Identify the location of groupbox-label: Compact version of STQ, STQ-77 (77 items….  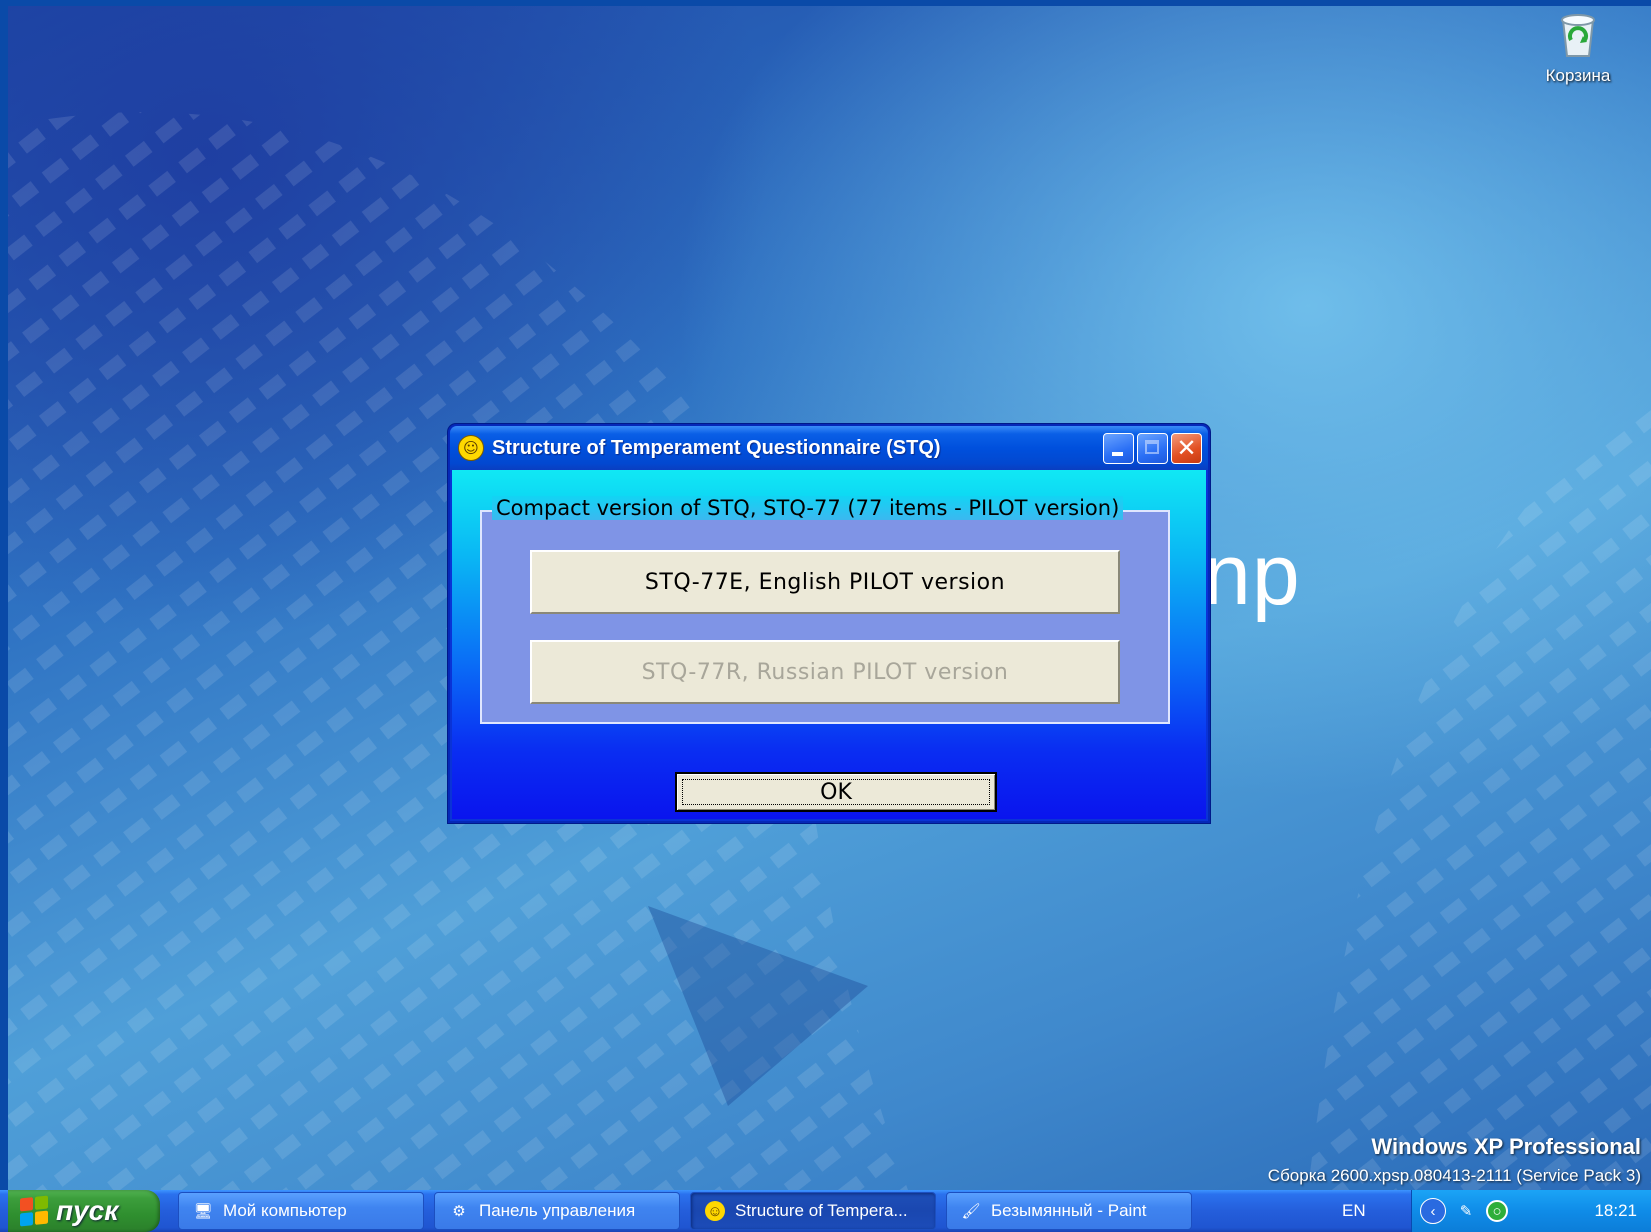
(808, 508).